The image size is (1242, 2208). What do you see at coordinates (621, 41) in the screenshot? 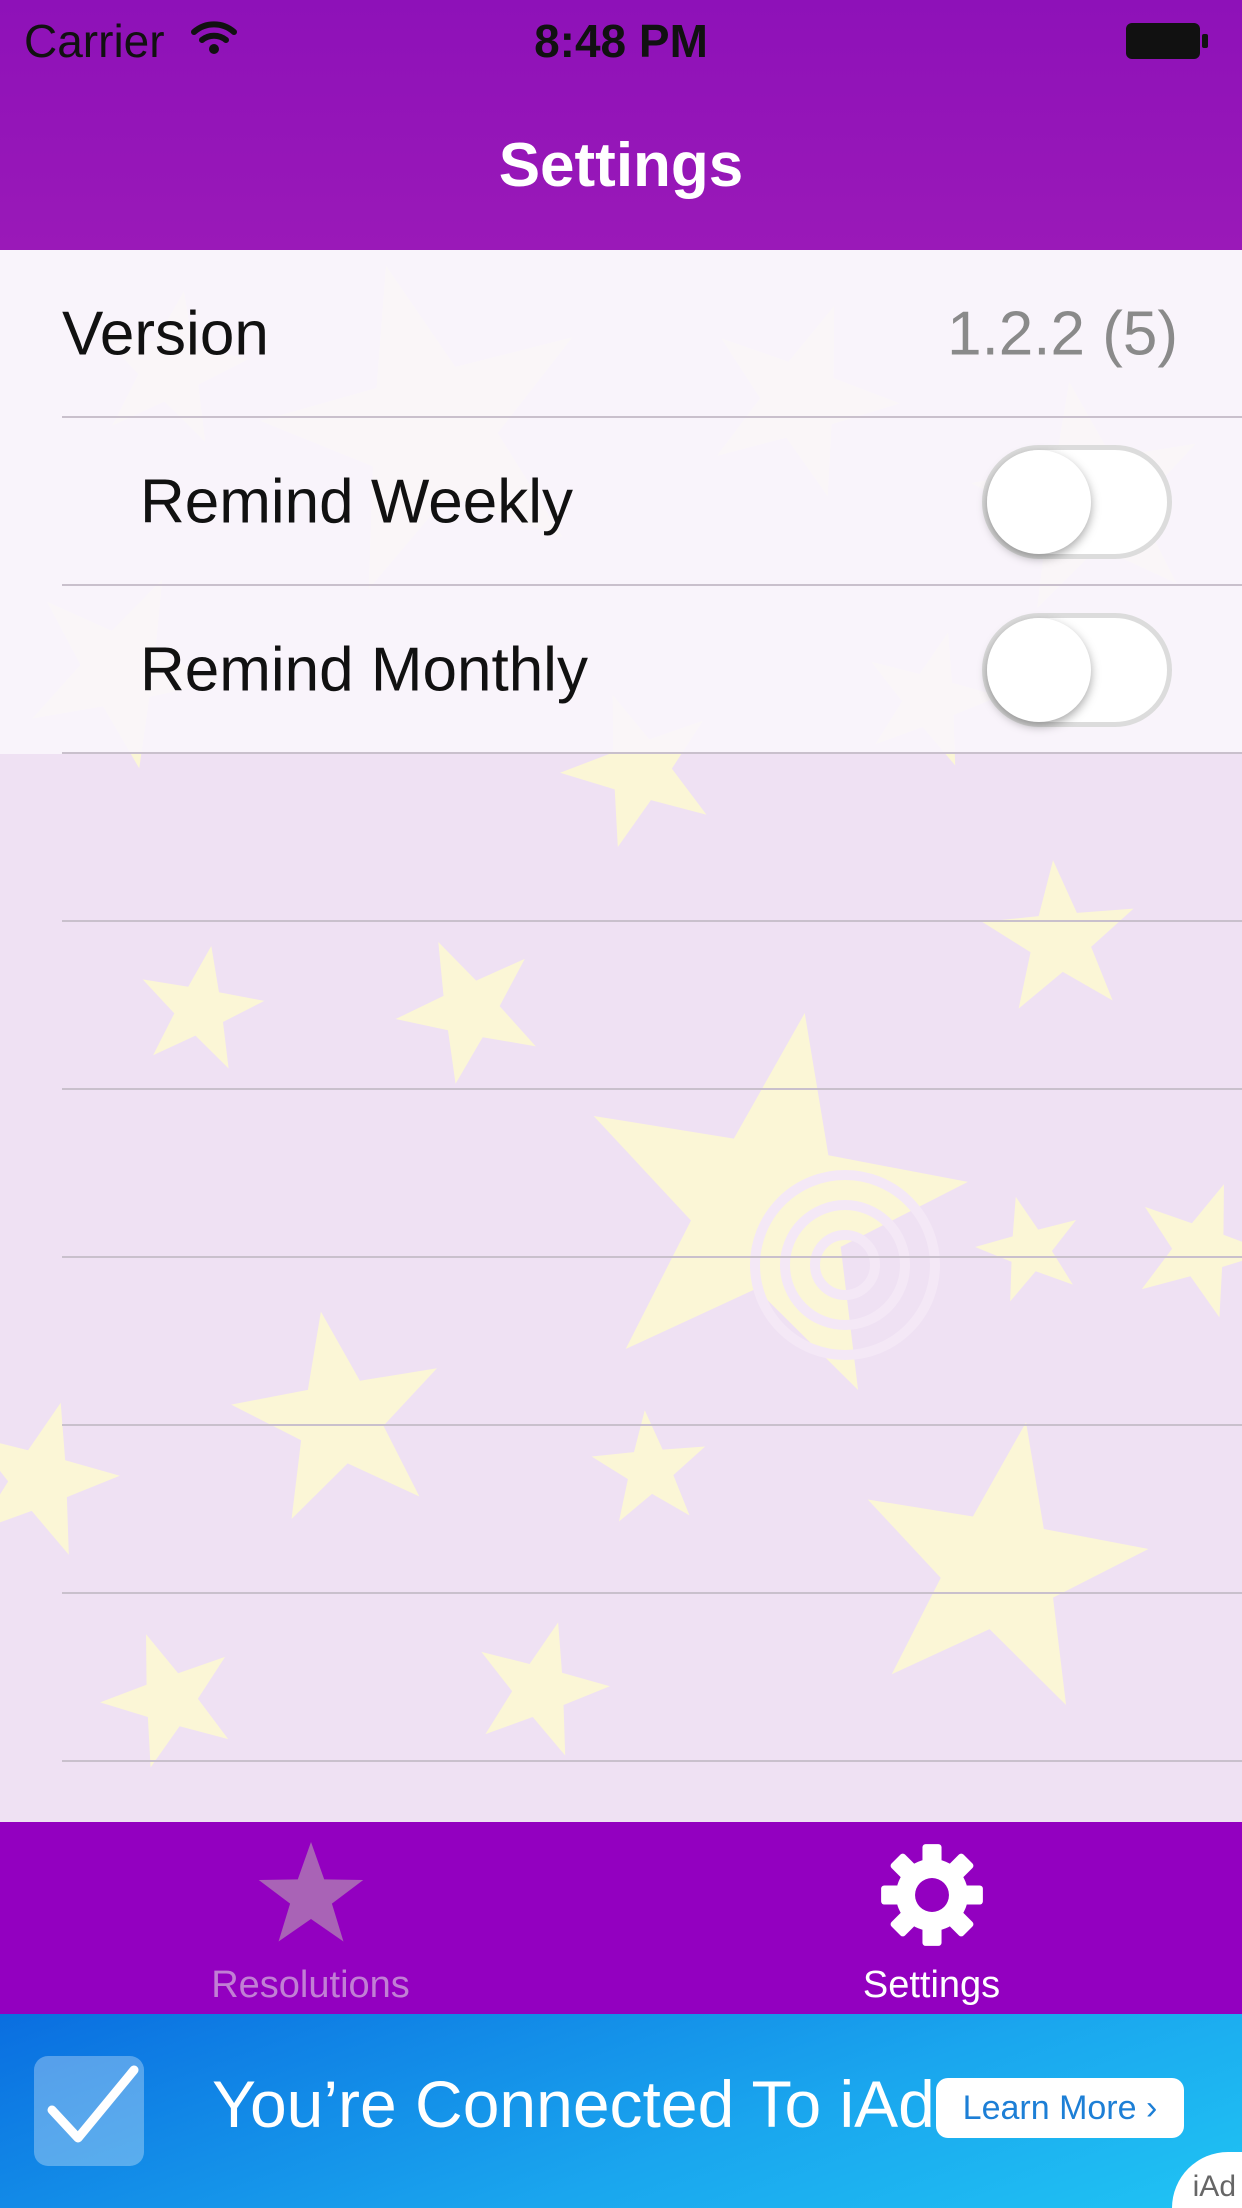
I see `status-time: 8:48 PM` at bounding box center [621, 41].